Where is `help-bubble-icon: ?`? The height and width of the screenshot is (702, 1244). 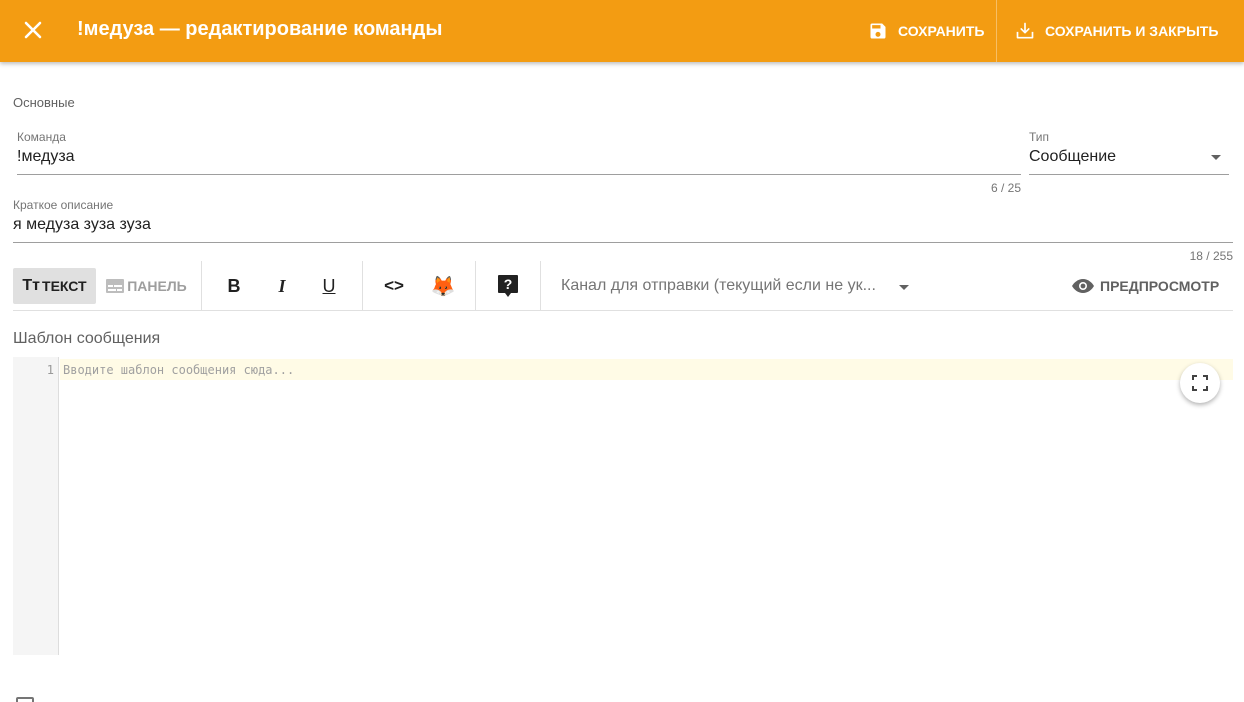
help-bubble-icon: ? is located at coordinates (508, 286).